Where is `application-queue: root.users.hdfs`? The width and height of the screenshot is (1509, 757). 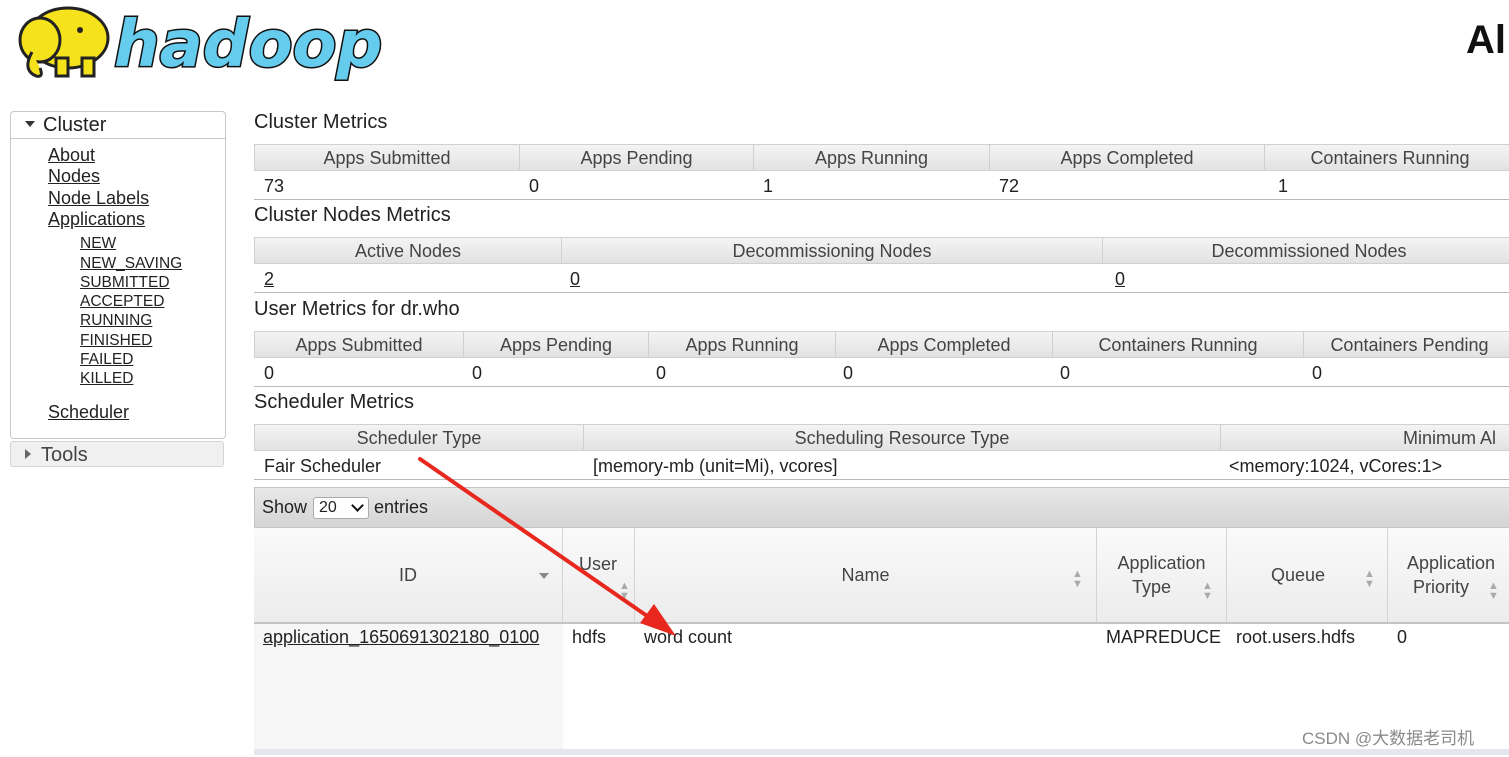 application-queue: root.users.hdfs is located at coordinates (1296, 637).